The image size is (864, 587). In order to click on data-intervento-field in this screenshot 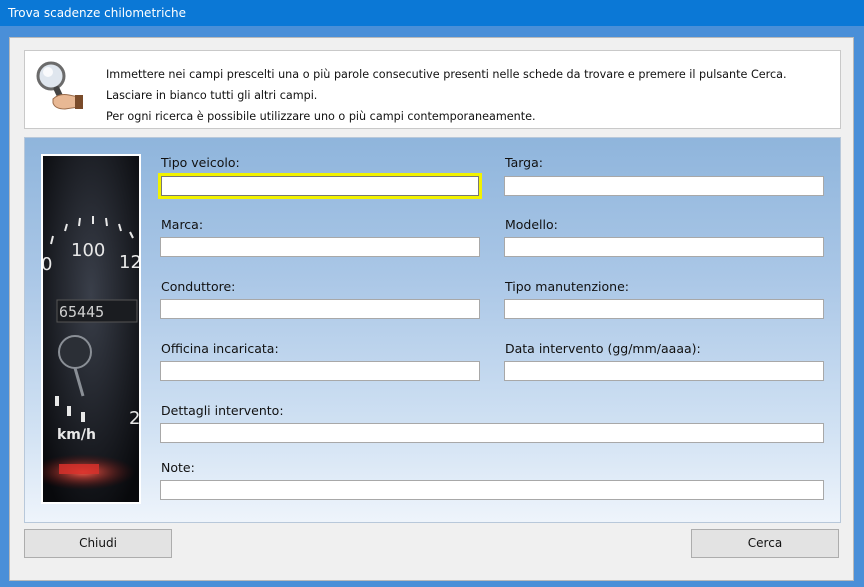, I will do `click(664, 371)`.